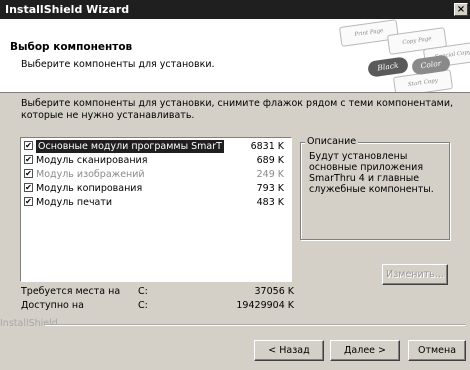 This screenshot has height=370, width=470. Describe the element at coordinates (143, 291) in the screenshot. I see `space-required-drive: C:` at that location.